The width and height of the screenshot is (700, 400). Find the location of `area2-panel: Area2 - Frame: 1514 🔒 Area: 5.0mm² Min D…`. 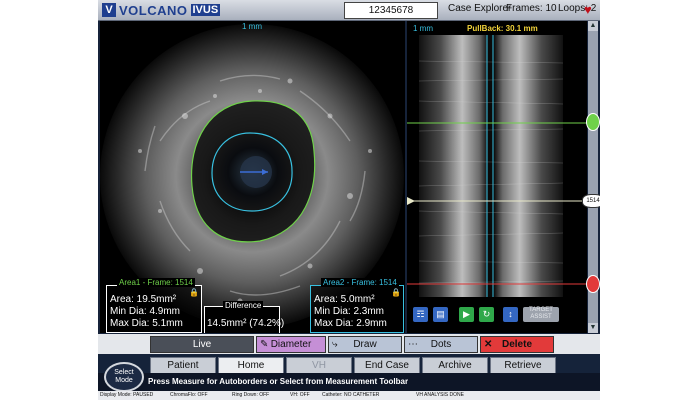

area2-panel: Area2 - Frame: 1514 🔒 Area: 5.0mm² Min D… is located at coordinates (357, 305).